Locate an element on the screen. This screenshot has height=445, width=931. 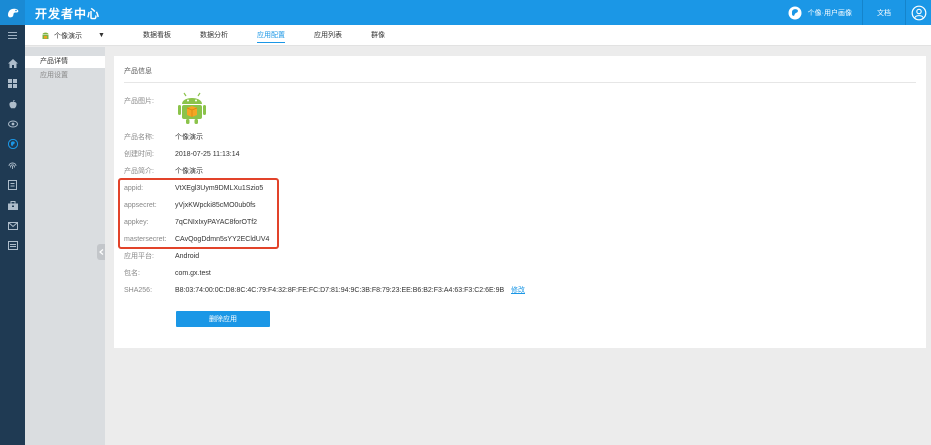
modify-sha256-link: 修改 is located at coordinates (518, 291).